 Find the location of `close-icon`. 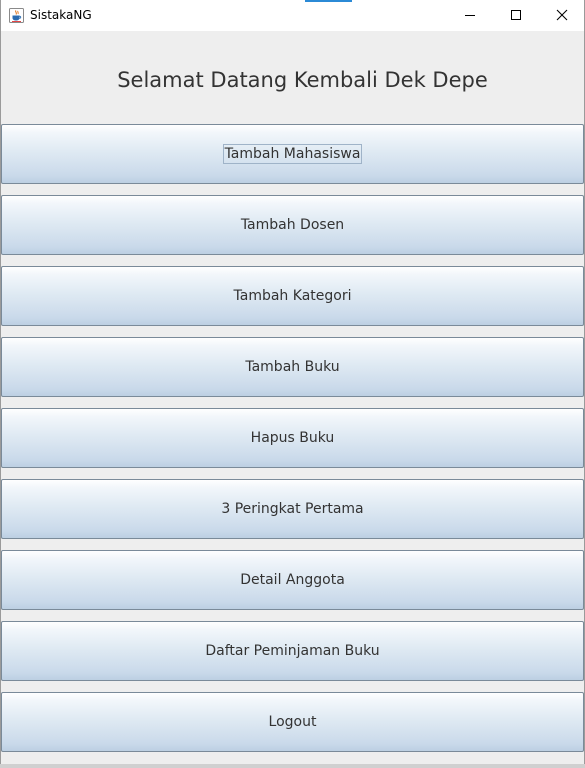

close-icon is located at coordinates (562, 15).